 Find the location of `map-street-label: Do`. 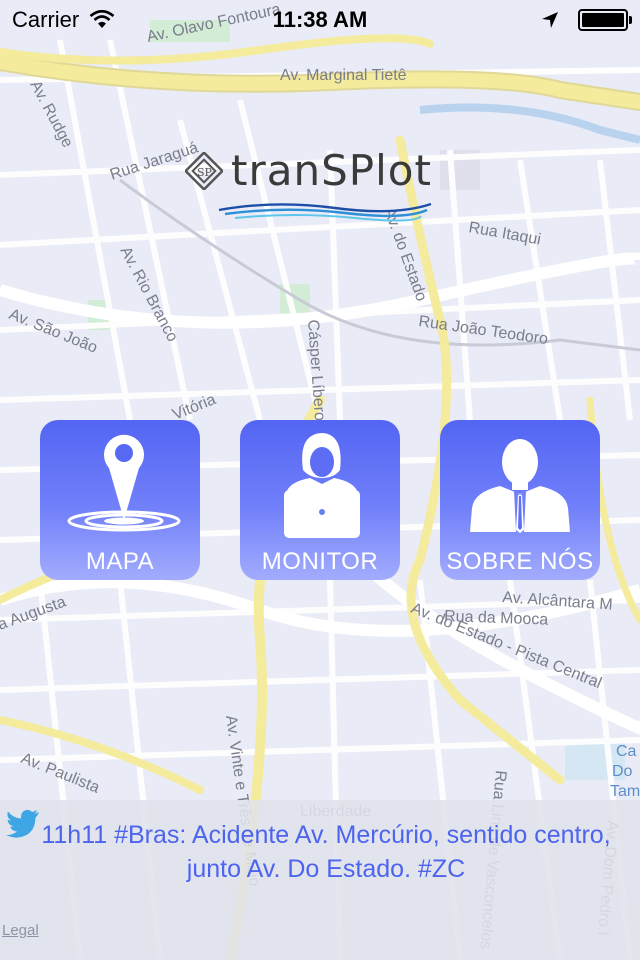

map-street-label: Do is located at coordinates (622, 771).